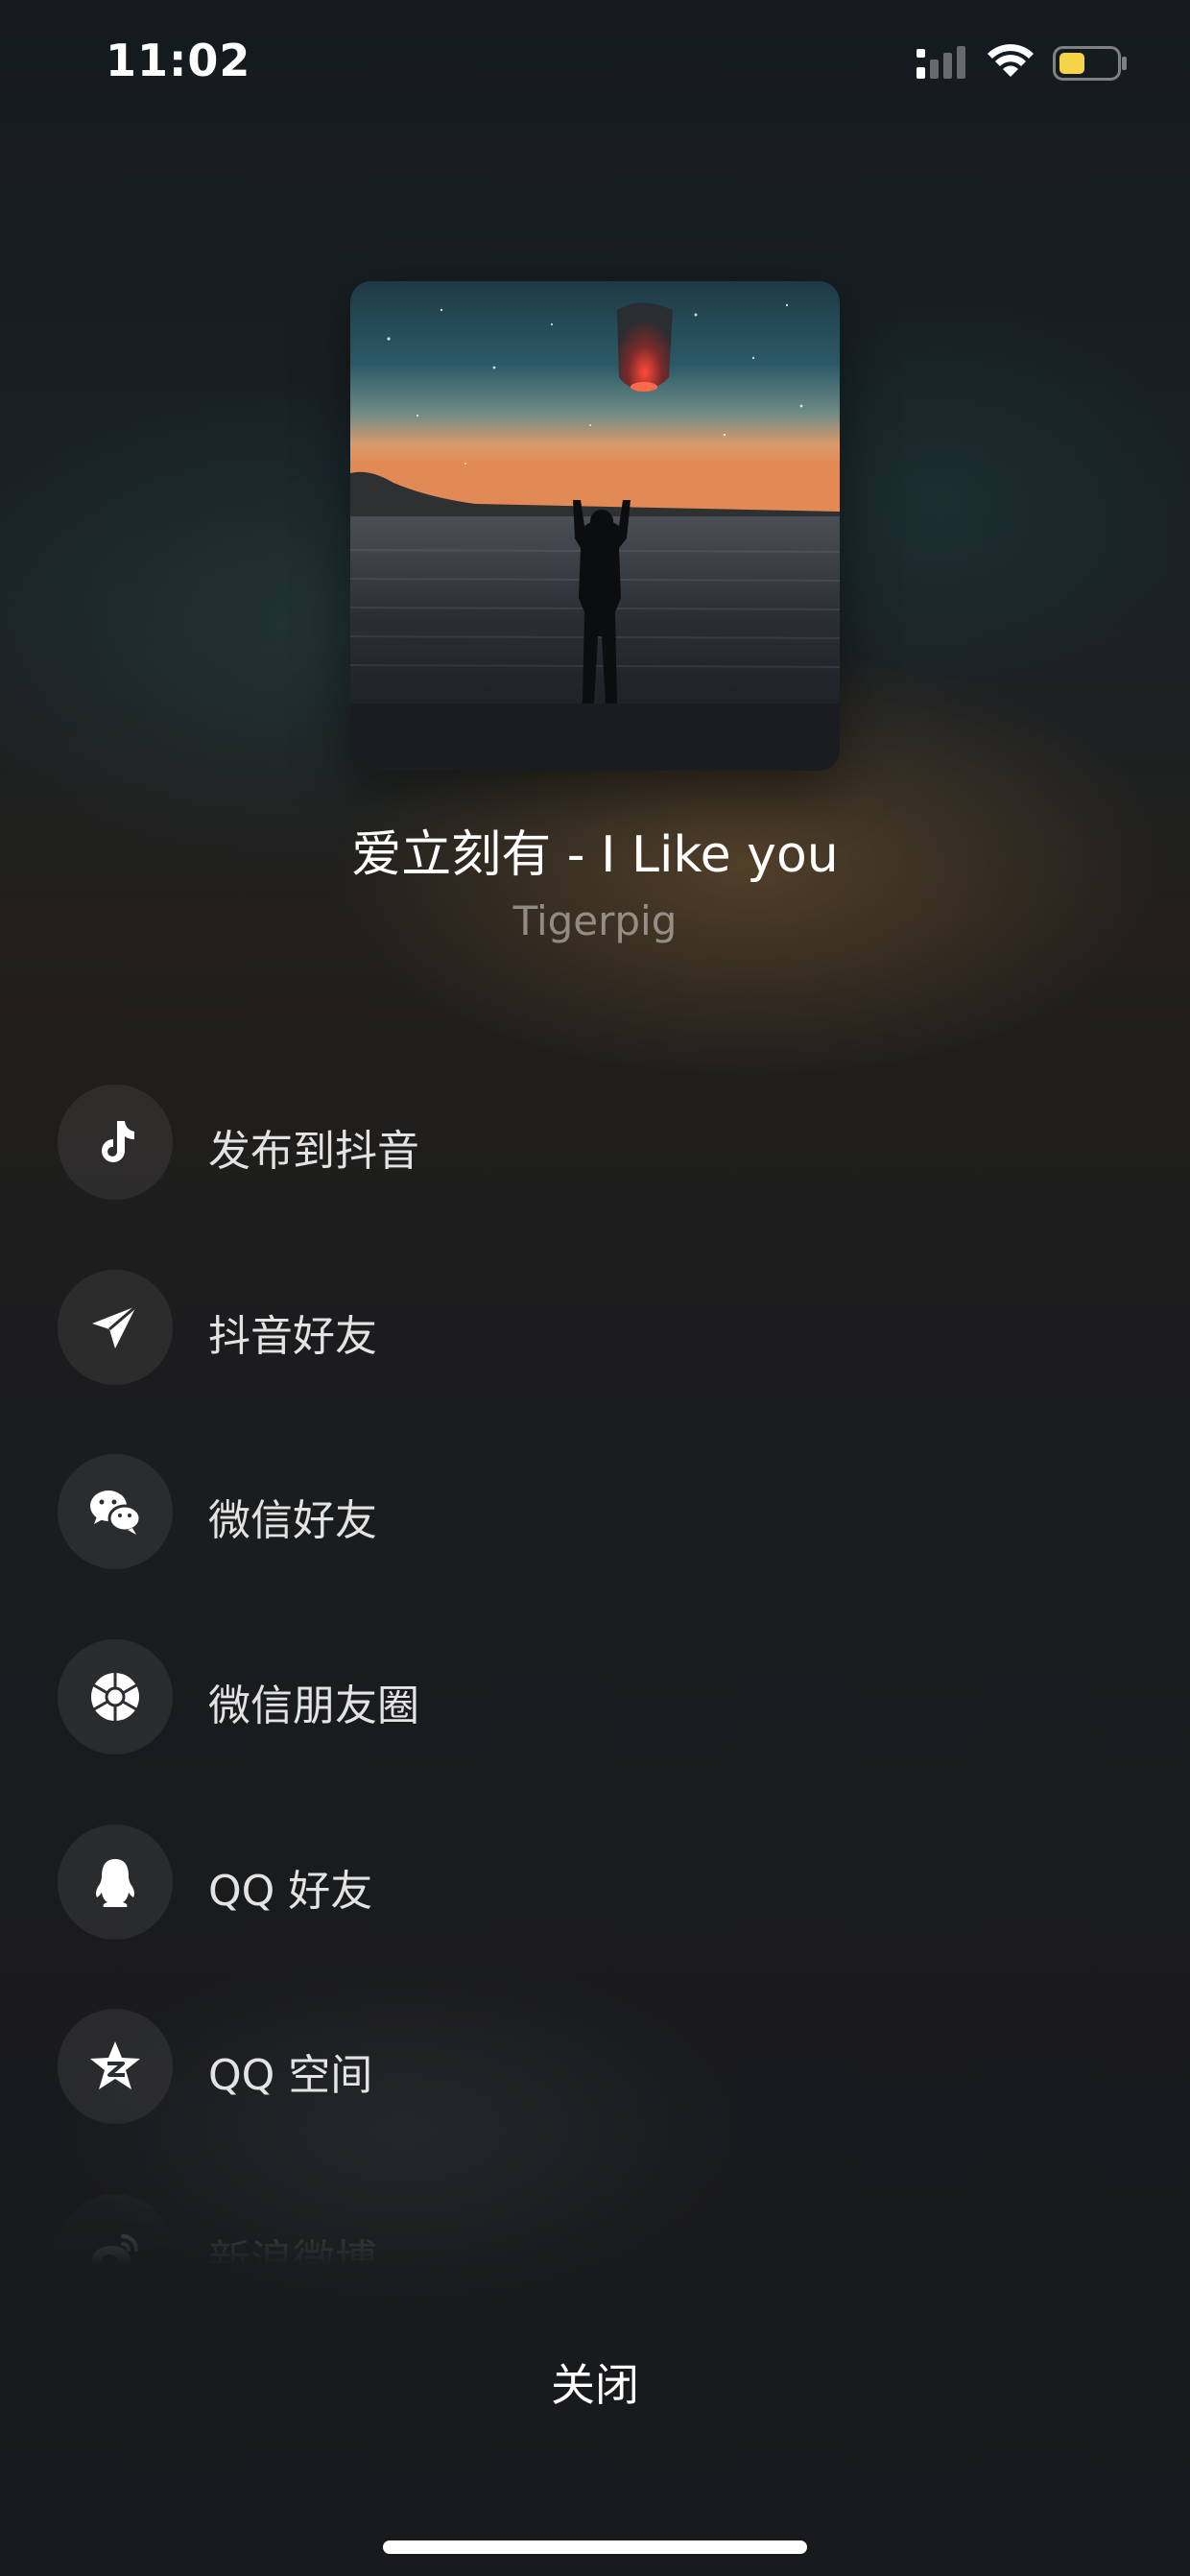  Describe the element at coordinates (313, 1151) in the screenshot. I see `share-option-label: 发布到抖音` at that location.